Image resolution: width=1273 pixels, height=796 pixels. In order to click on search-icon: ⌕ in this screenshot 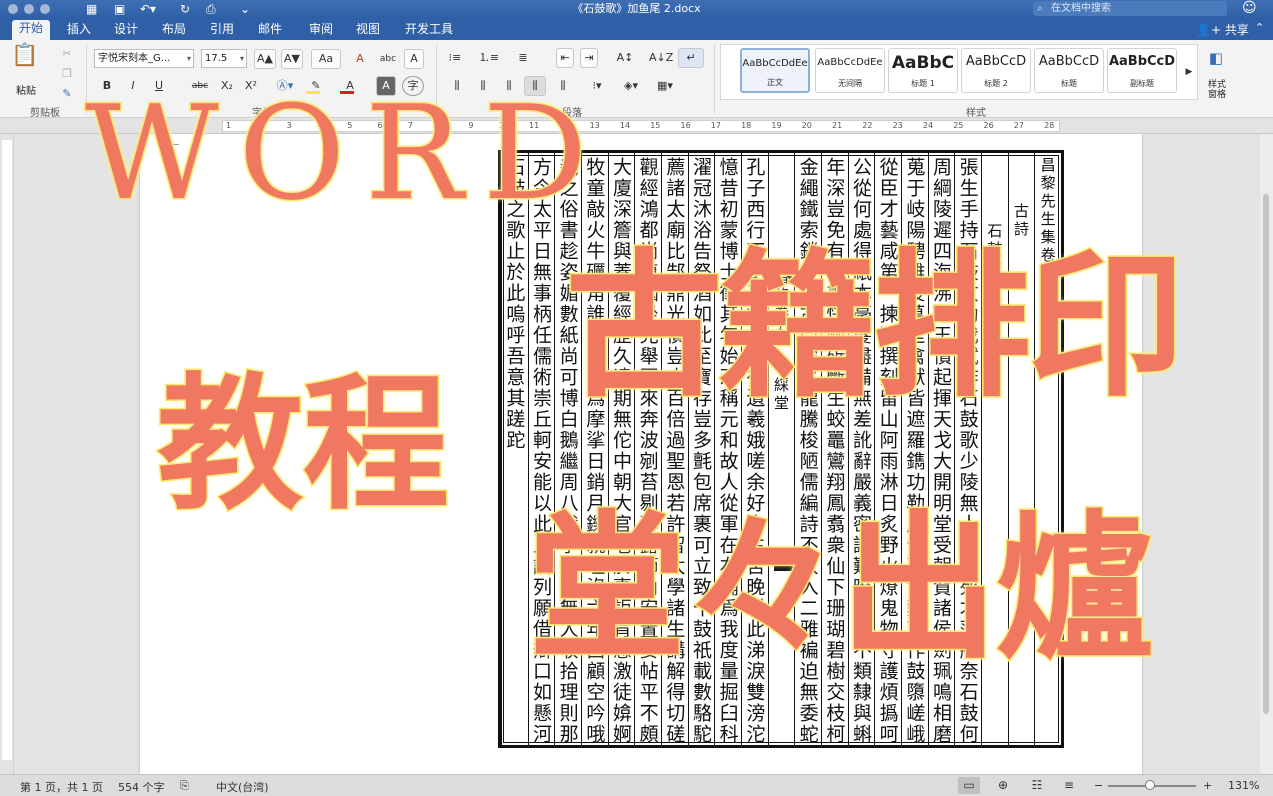, I will do `click(1040, 8)`.